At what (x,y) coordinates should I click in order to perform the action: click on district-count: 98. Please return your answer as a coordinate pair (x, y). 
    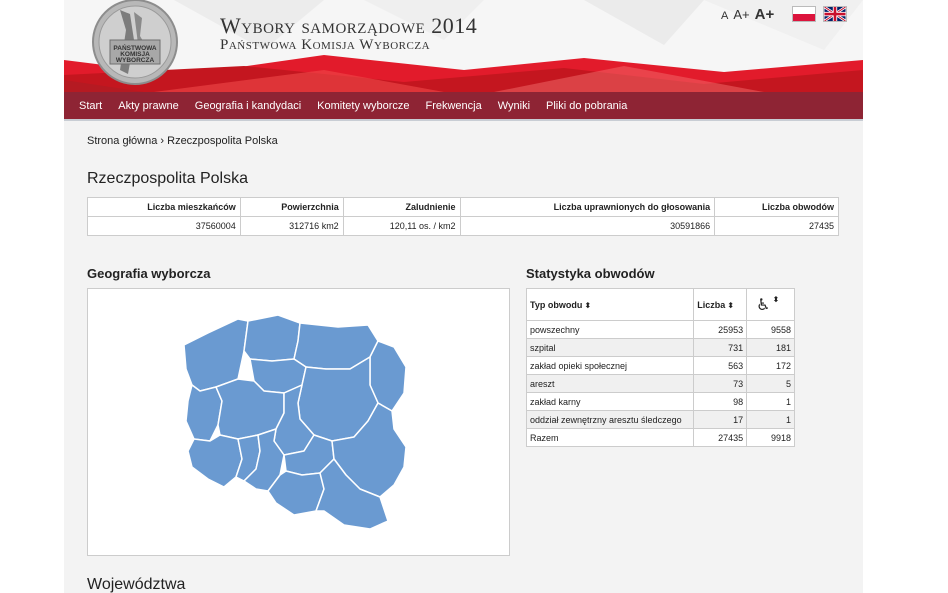
    Looking at the image, I should click on (720, 401).